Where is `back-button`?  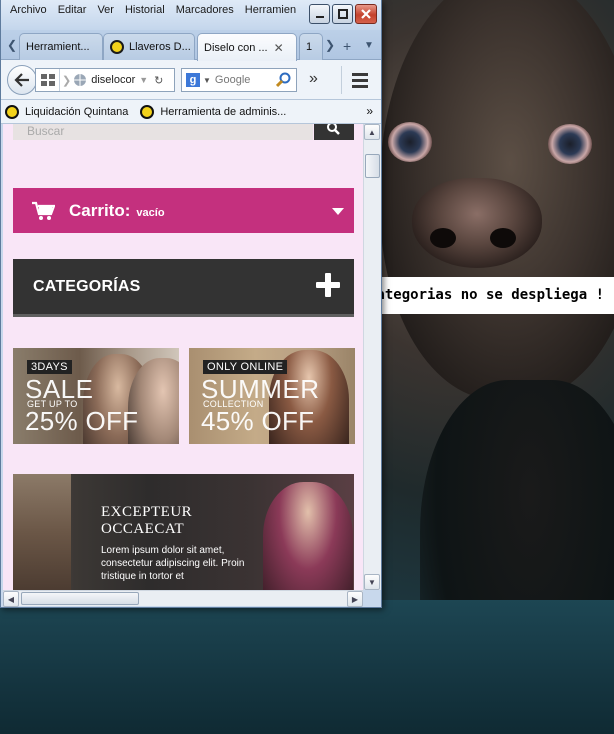
back-button is located at coordinates (22, 80).